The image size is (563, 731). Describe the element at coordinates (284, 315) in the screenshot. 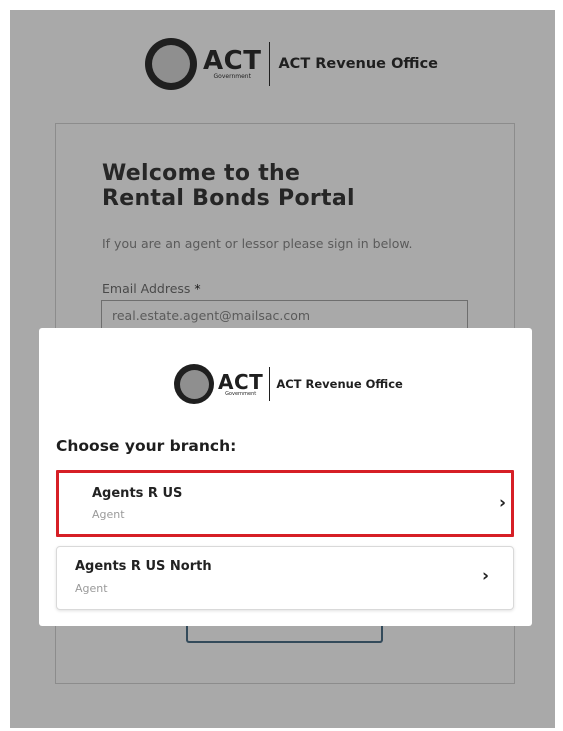

I see `email-field: real.estate.agent@mailsac.com` at that location.